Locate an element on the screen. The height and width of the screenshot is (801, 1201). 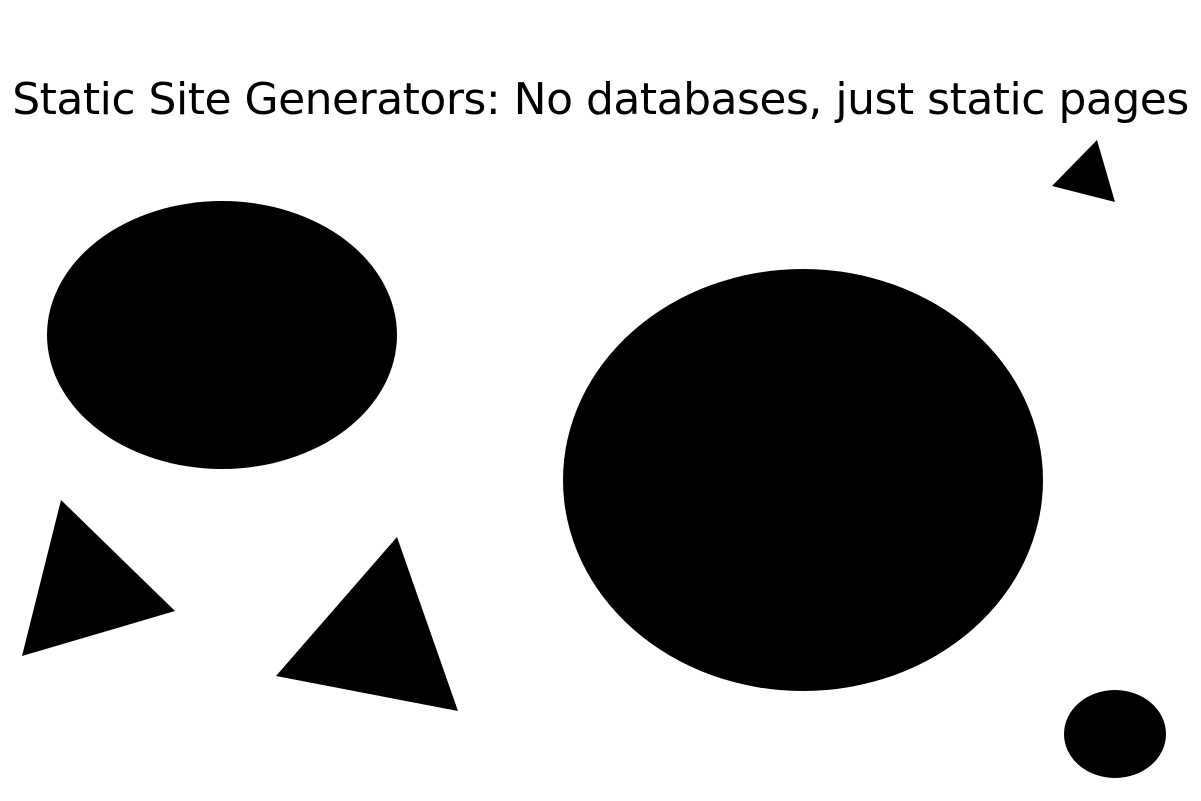
ellipse-small-bottom-right is located at coordinates (1115, 734).